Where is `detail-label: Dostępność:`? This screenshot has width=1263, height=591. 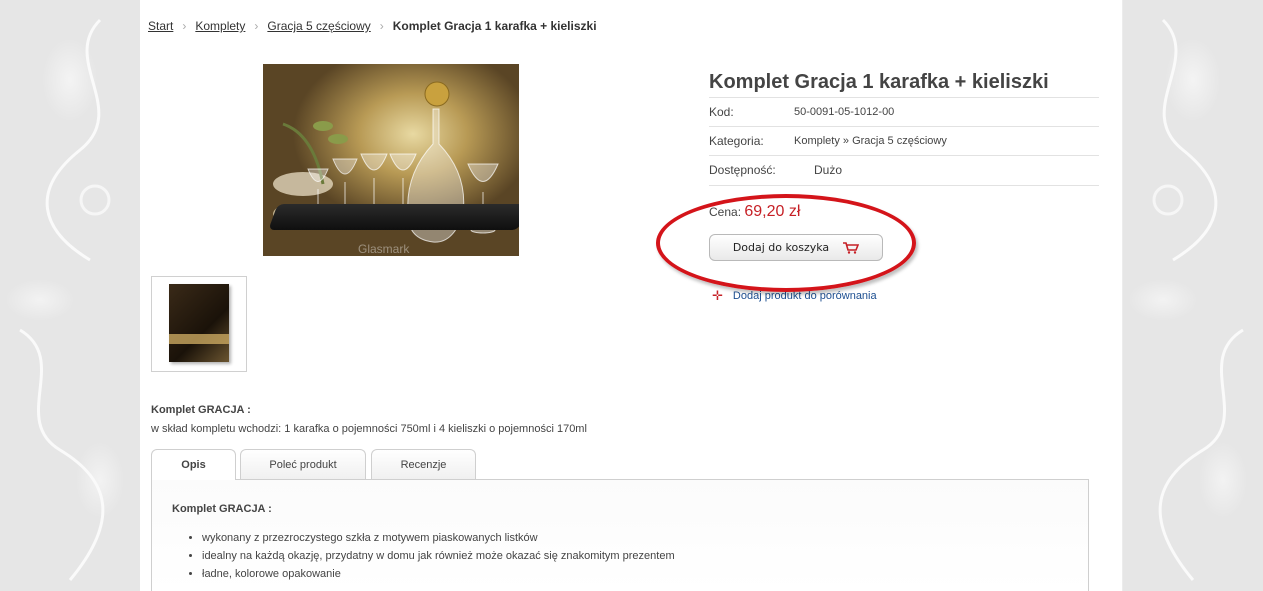 detail-label: Dostępność: is located at coordinates (742, 170).